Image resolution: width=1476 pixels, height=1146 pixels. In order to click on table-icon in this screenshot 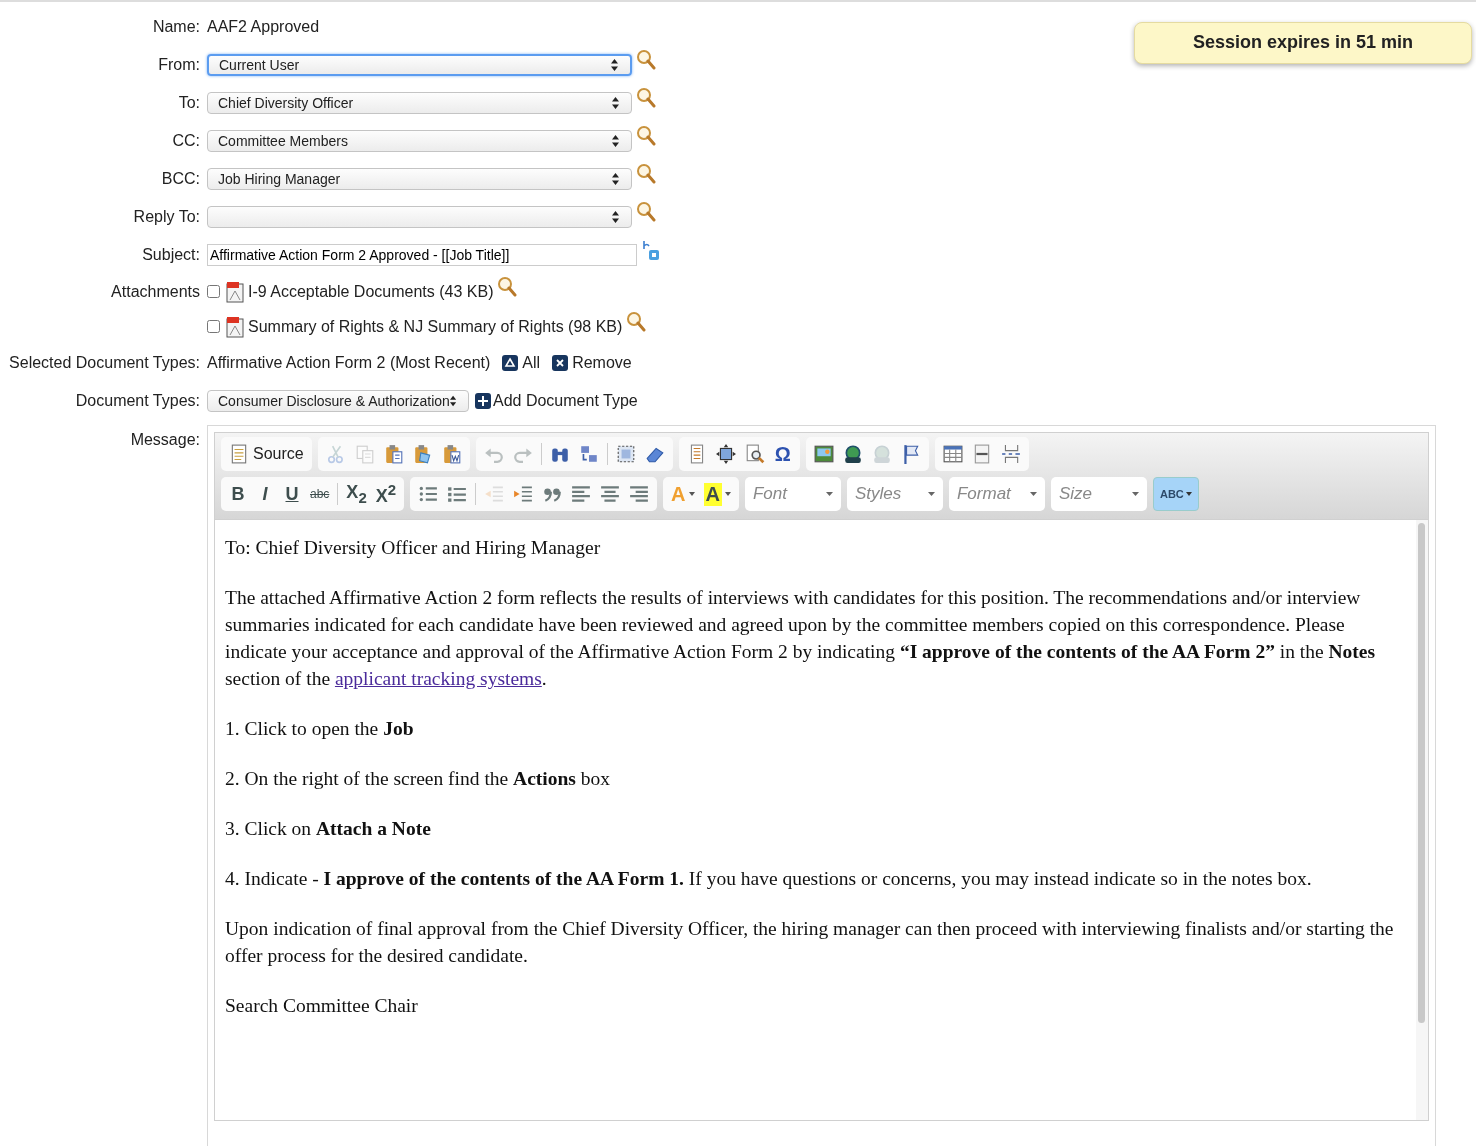, I will do `click(952, 454)`.